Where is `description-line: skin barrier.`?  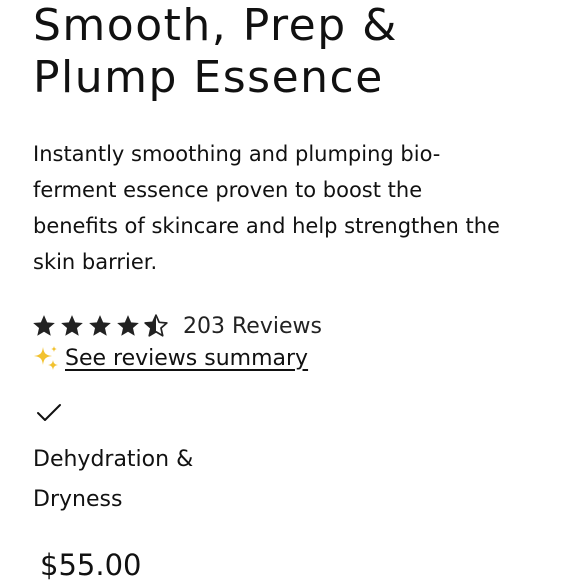 description-line: skin barrier. is located at coordinates (95, 262).